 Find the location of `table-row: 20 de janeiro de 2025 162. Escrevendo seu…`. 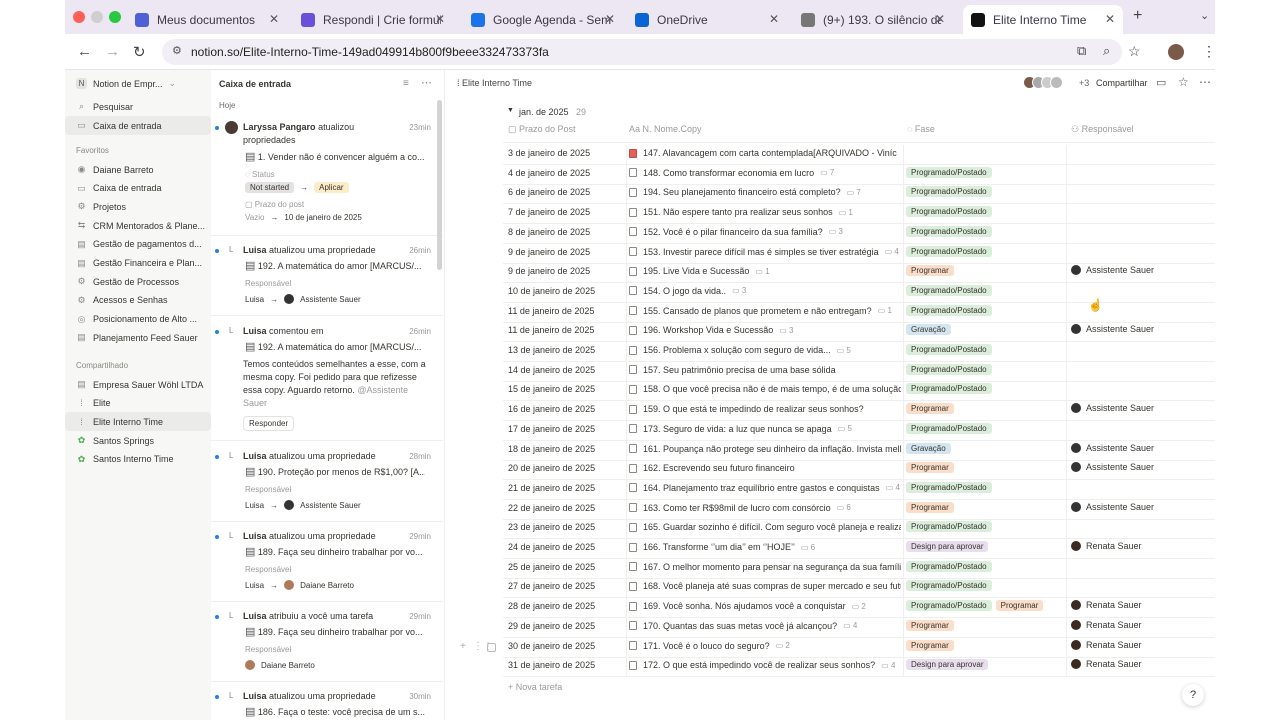

table-row: 20 de janeiro de 2025 162. Escrevendo seu… is located at coordinates (859, 470).